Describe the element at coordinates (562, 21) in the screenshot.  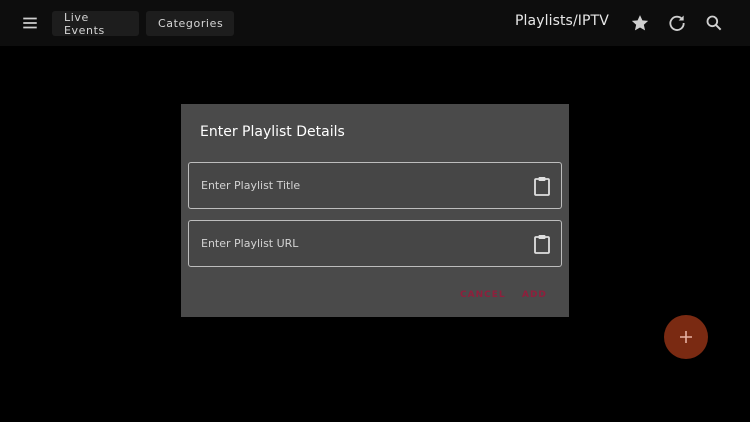
I see `page-title: Playlists/IPTV` at that location.